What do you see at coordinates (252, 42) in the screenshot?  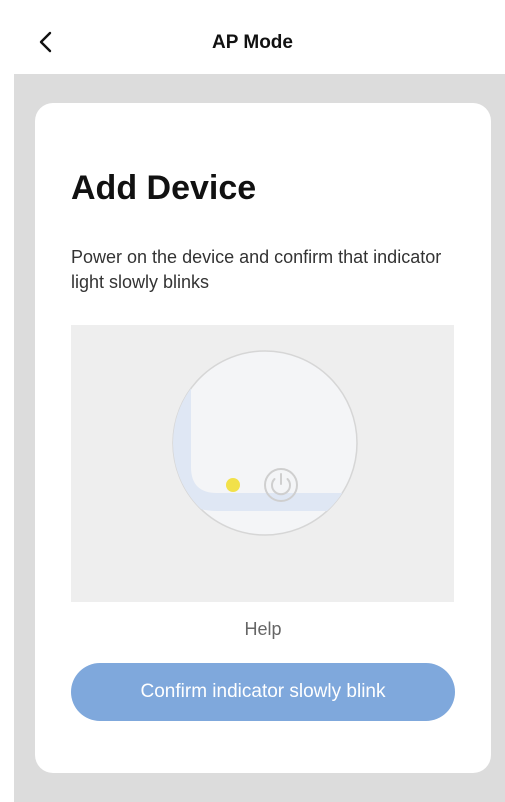 I see `page-title: AP Mode` at bounding box center [252, 42].